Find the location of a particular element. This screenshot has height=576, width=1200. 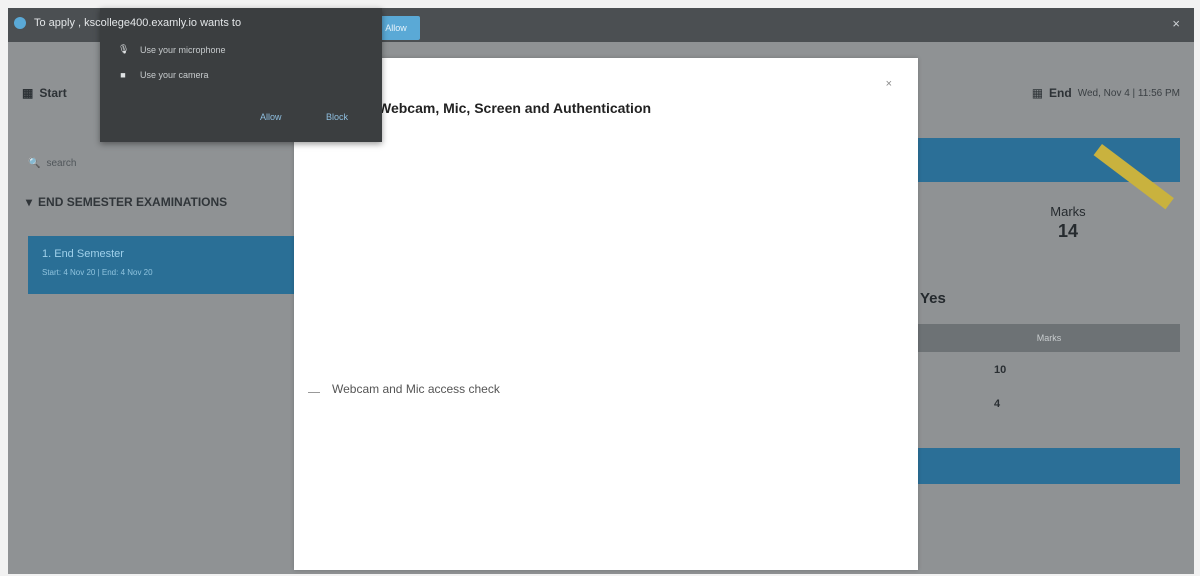

search-placeholder: search is located at coordinates (61, 163).